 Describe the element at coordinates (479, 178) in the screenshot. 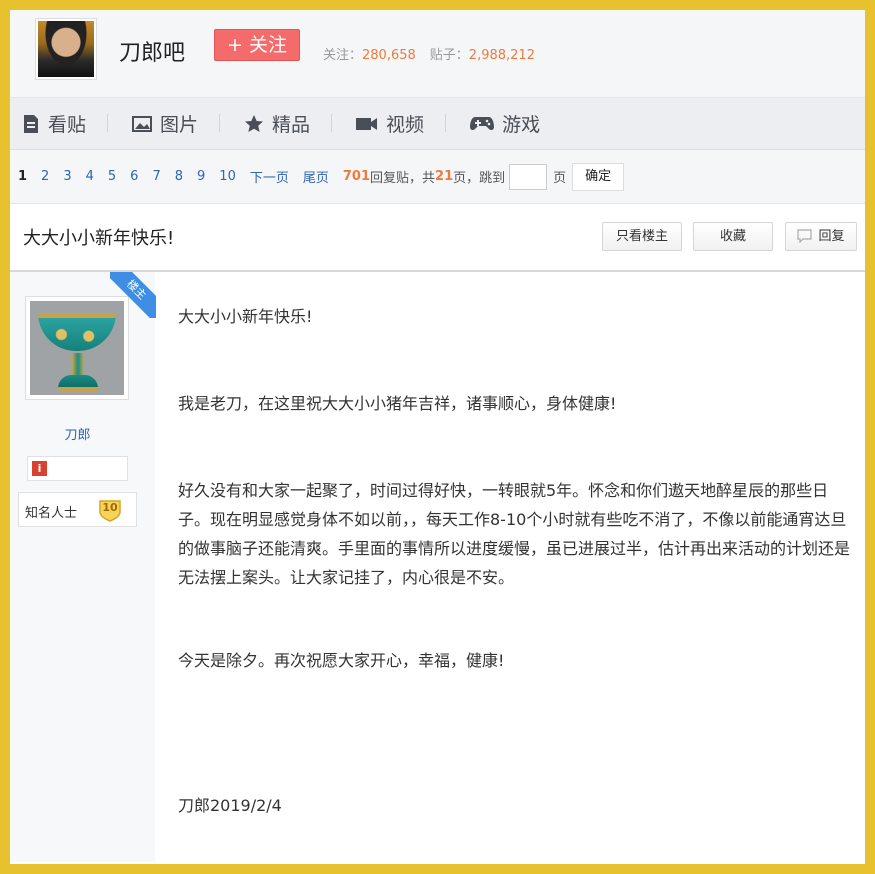

I see `jump-to-text: 页，跳到` at that location.